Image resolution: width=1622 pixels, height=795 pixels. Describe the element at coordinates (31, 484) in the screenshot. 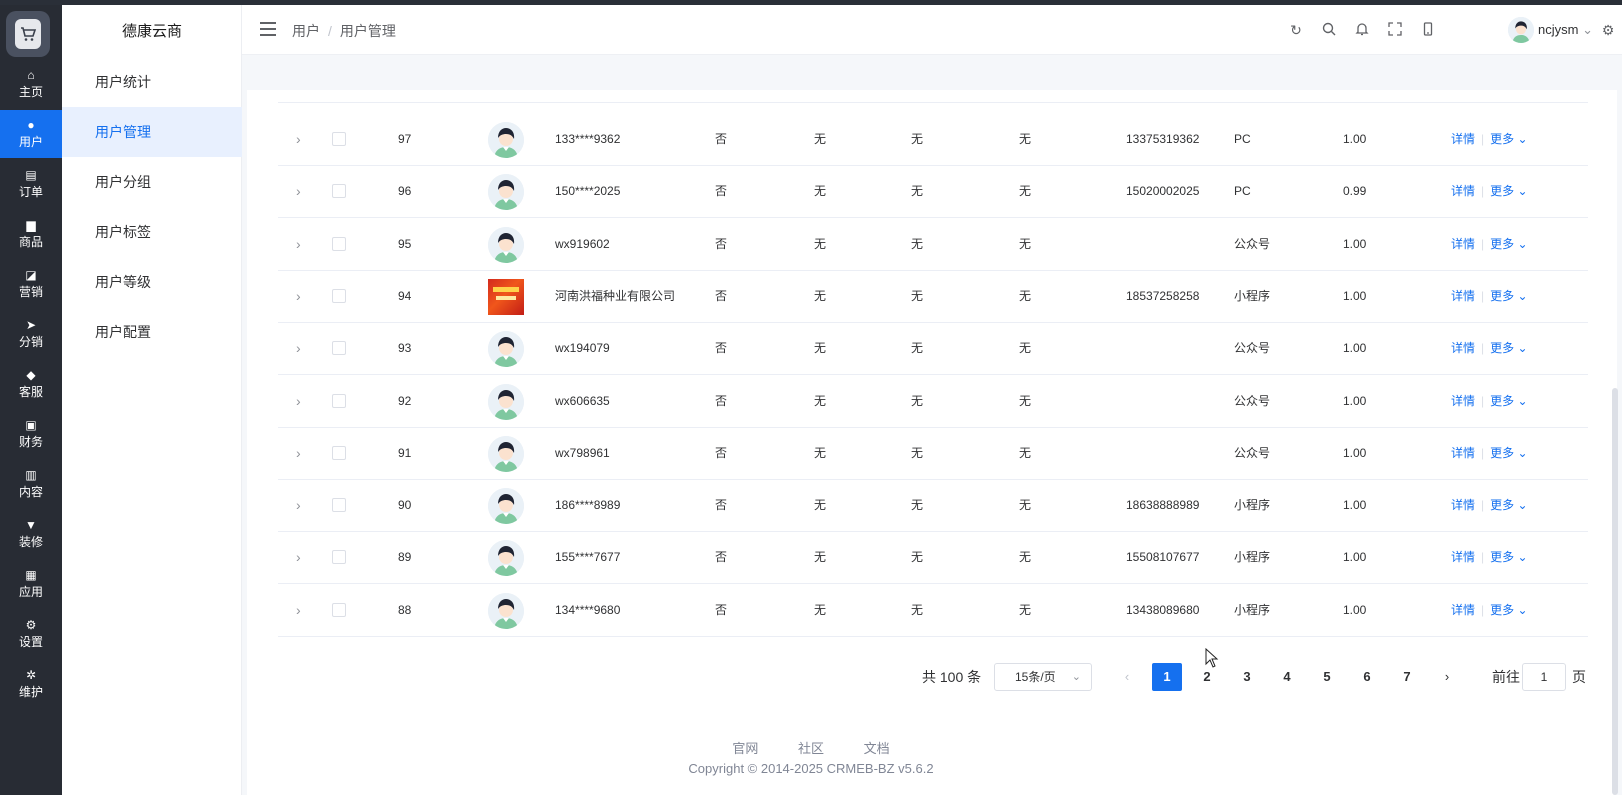

I see `rail-item-8: ▥ 内容` at that location.